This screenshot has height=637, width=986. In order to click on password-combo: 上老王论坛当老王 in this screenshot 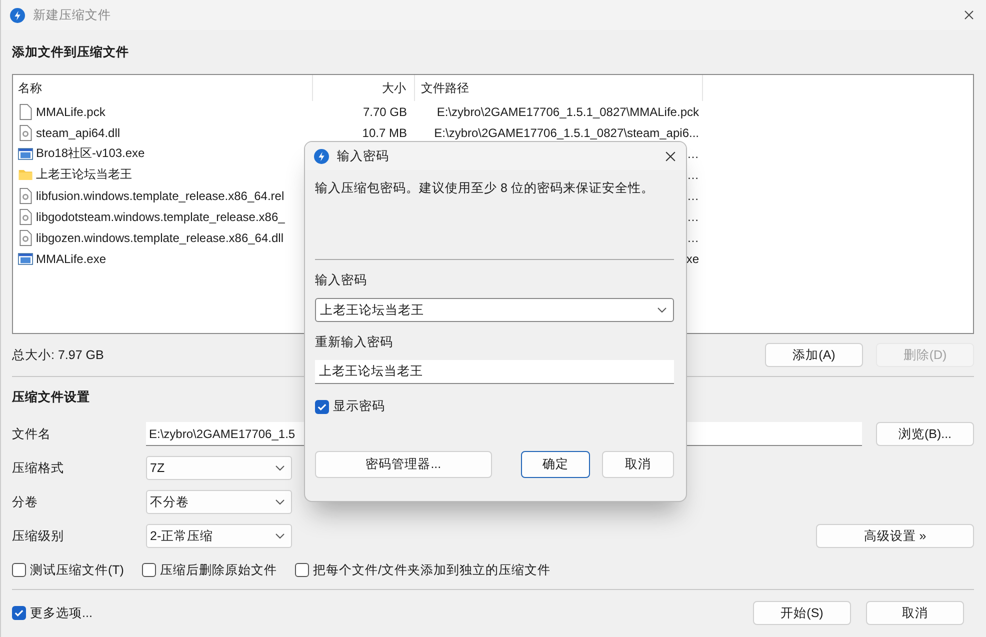, I will do `click(494, 310)`.